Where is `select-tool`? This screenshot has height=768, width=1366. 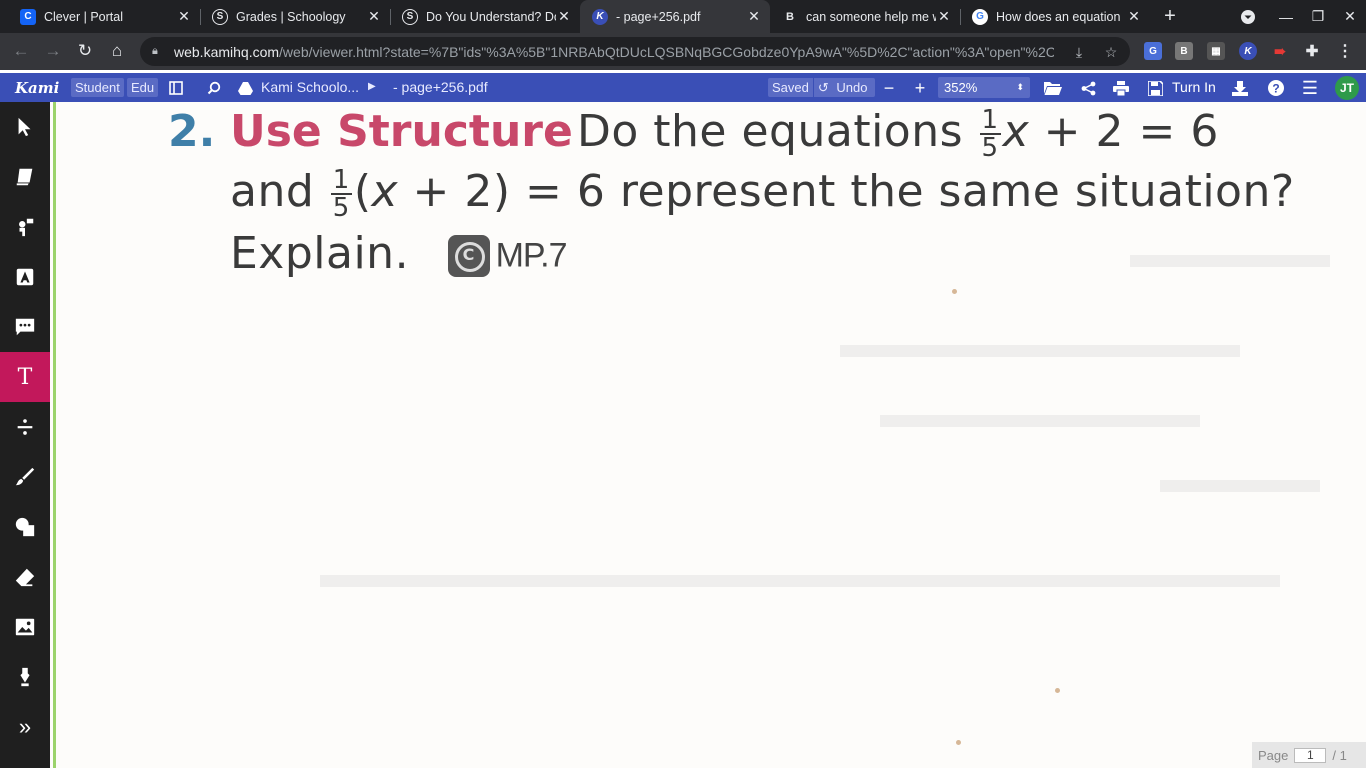 select-tool is located at coordinates (25, 127).